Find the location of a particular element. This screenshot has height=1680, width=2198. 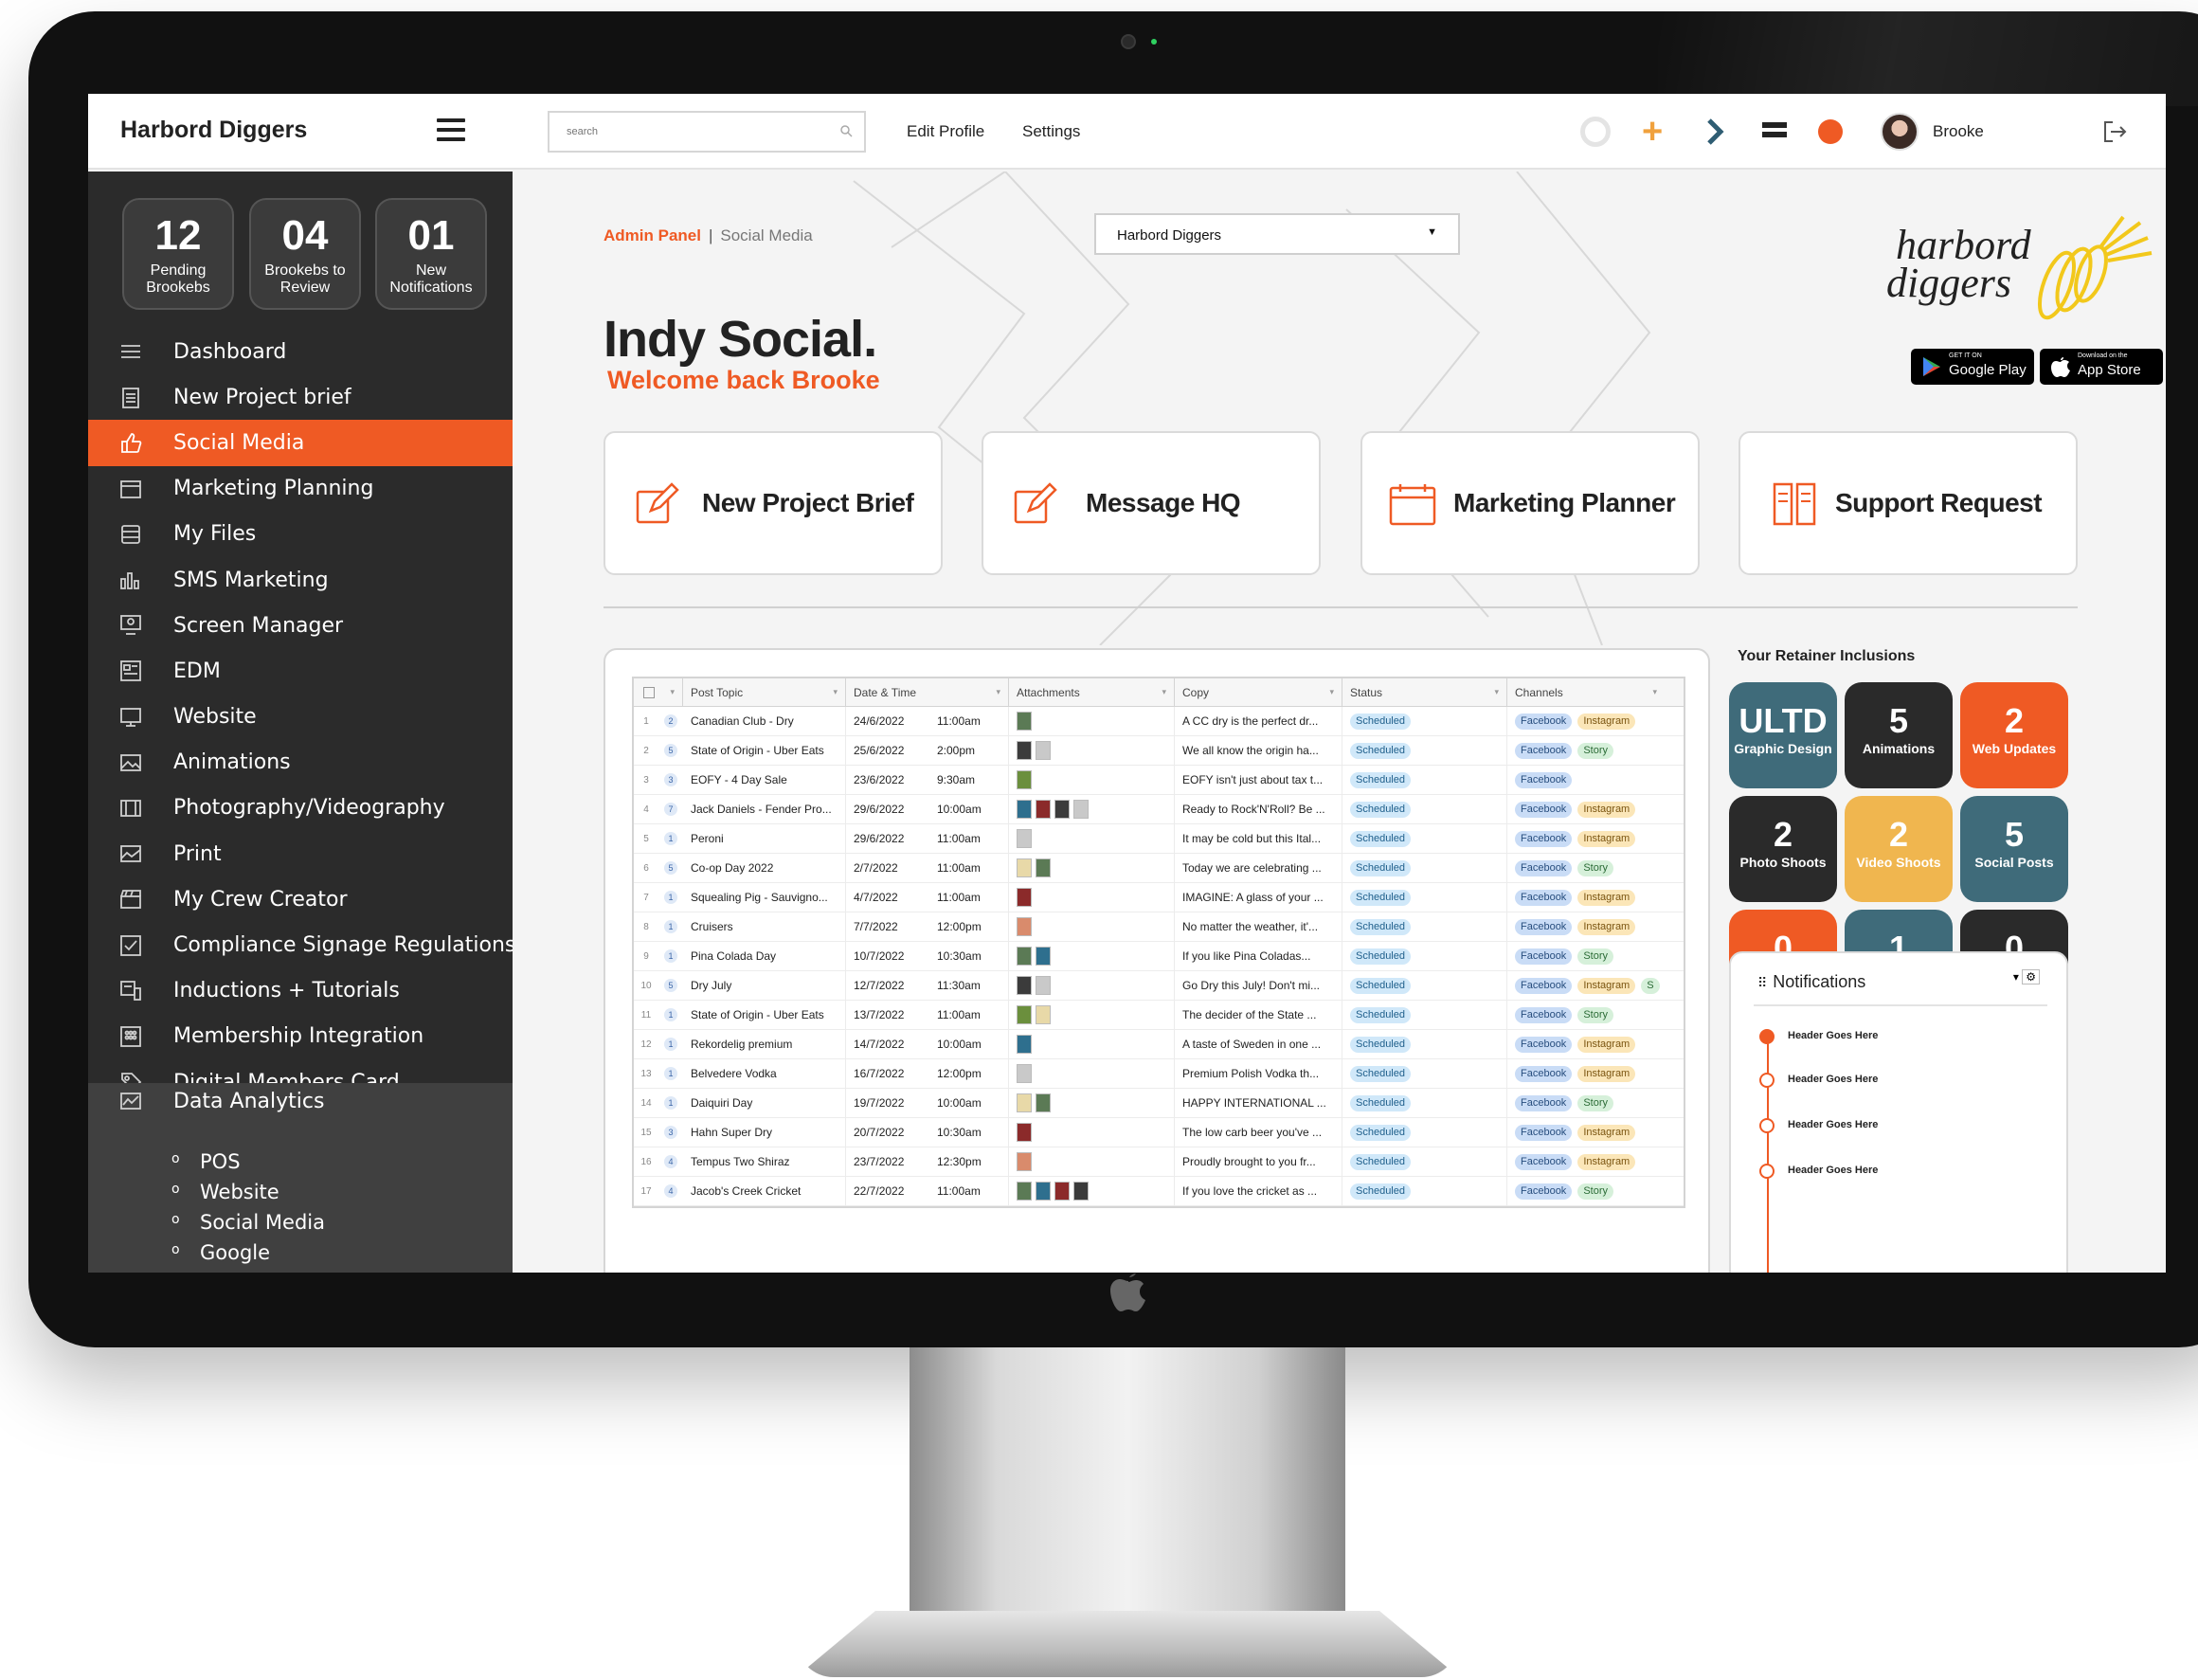

sidebar-item-animations: Animations is located at coordinates (301, 763).